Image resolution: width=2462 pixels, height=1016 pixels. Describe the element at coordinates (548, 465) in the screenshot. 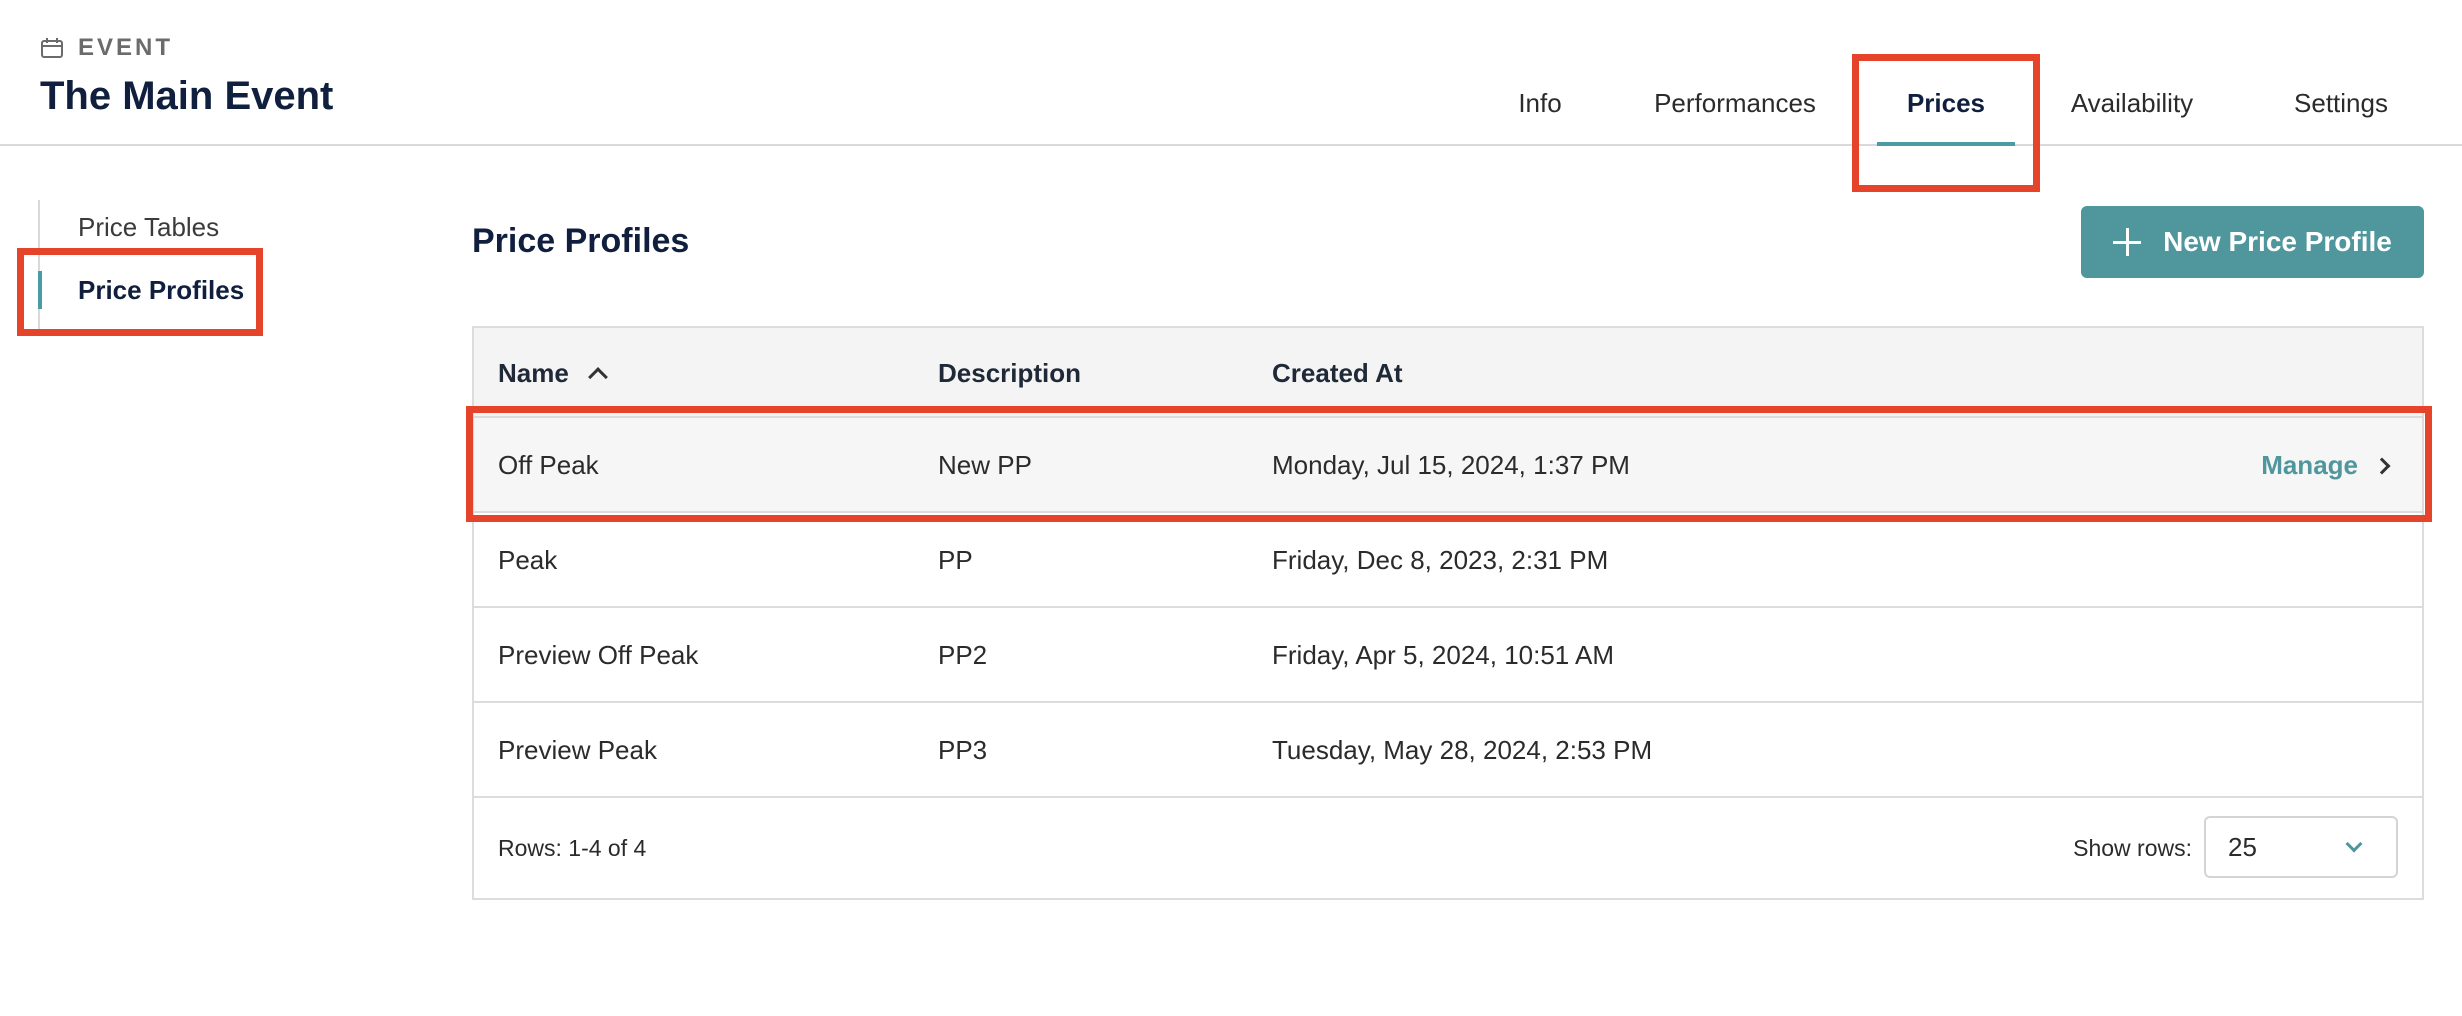

I see `cell-name: Off Peak` at that location.